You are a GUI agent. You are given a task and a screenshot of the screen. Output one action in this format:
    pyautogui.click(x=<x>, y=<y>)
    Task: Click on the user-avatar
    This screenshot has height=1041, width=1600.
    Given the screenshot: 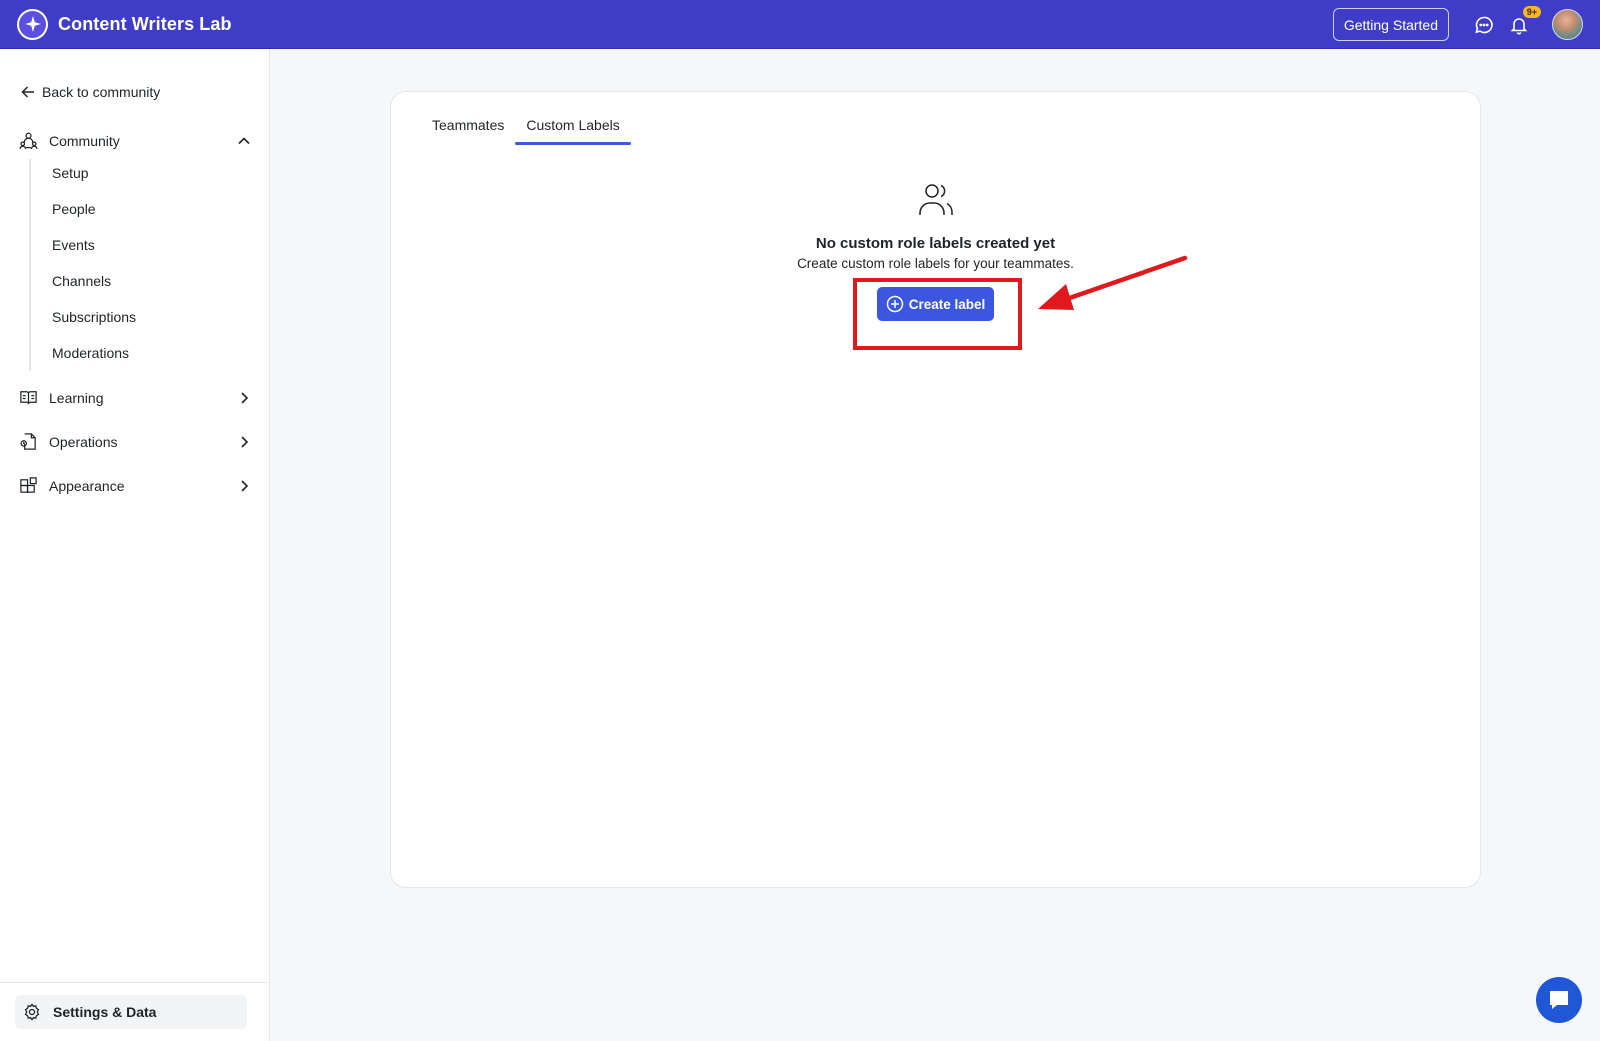 What is the action you would take?
    pyautogui.click(x=1567, y=24)
    